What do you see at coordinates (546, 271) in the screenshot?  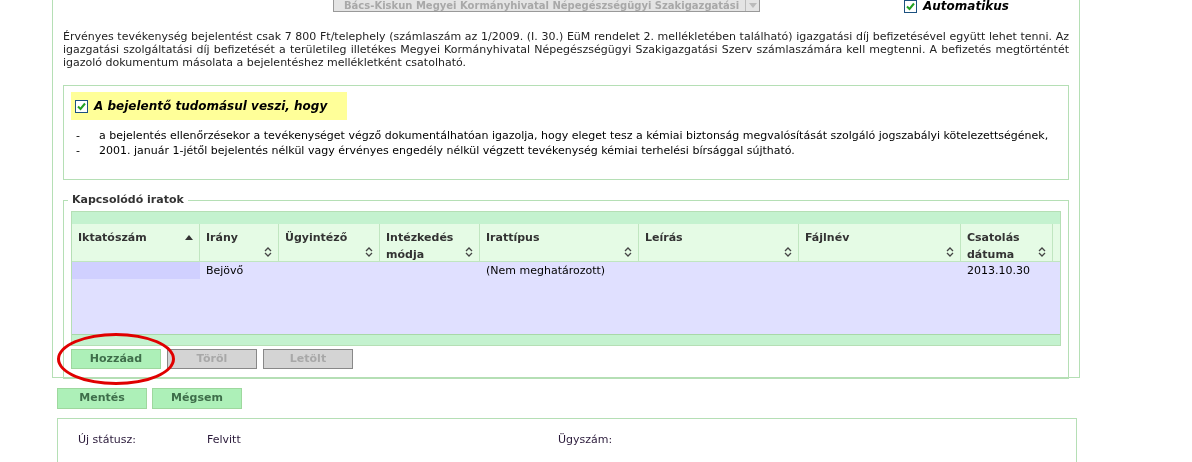 I see `table-cell-text: (Nem meghatározott)` at bounding box center [546, 271].